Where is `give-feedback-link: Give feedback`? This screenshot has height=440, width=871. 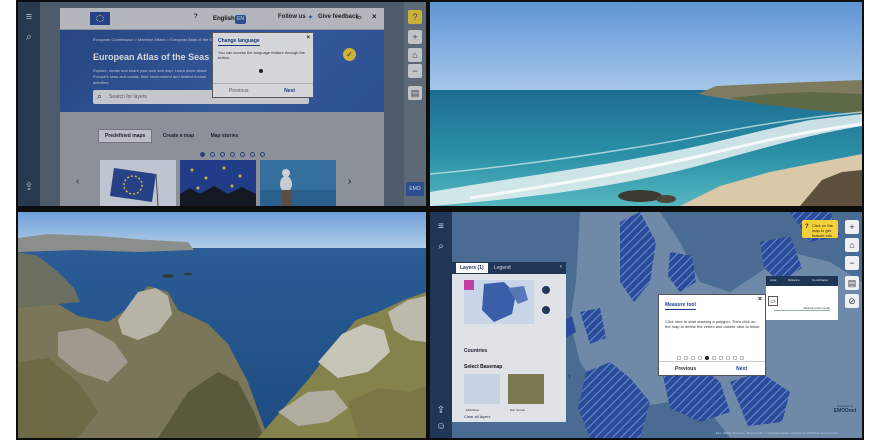
give-feedback-link: Give feedback is located at coordinates (338, 17).